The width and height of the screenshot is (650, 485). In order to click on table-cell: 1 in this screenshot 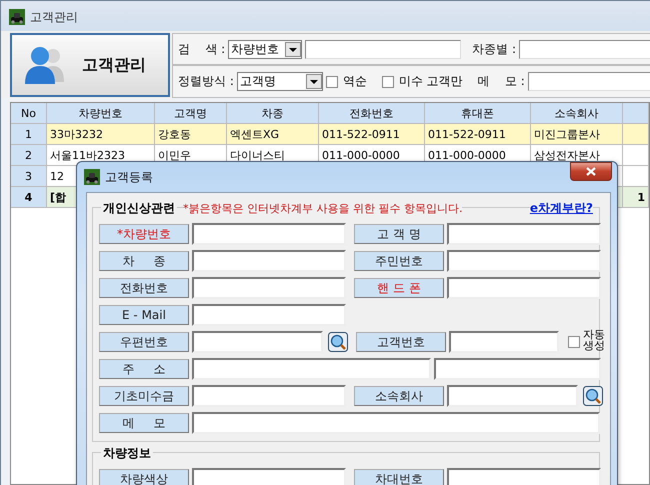, I will do `click(636, 197)`.